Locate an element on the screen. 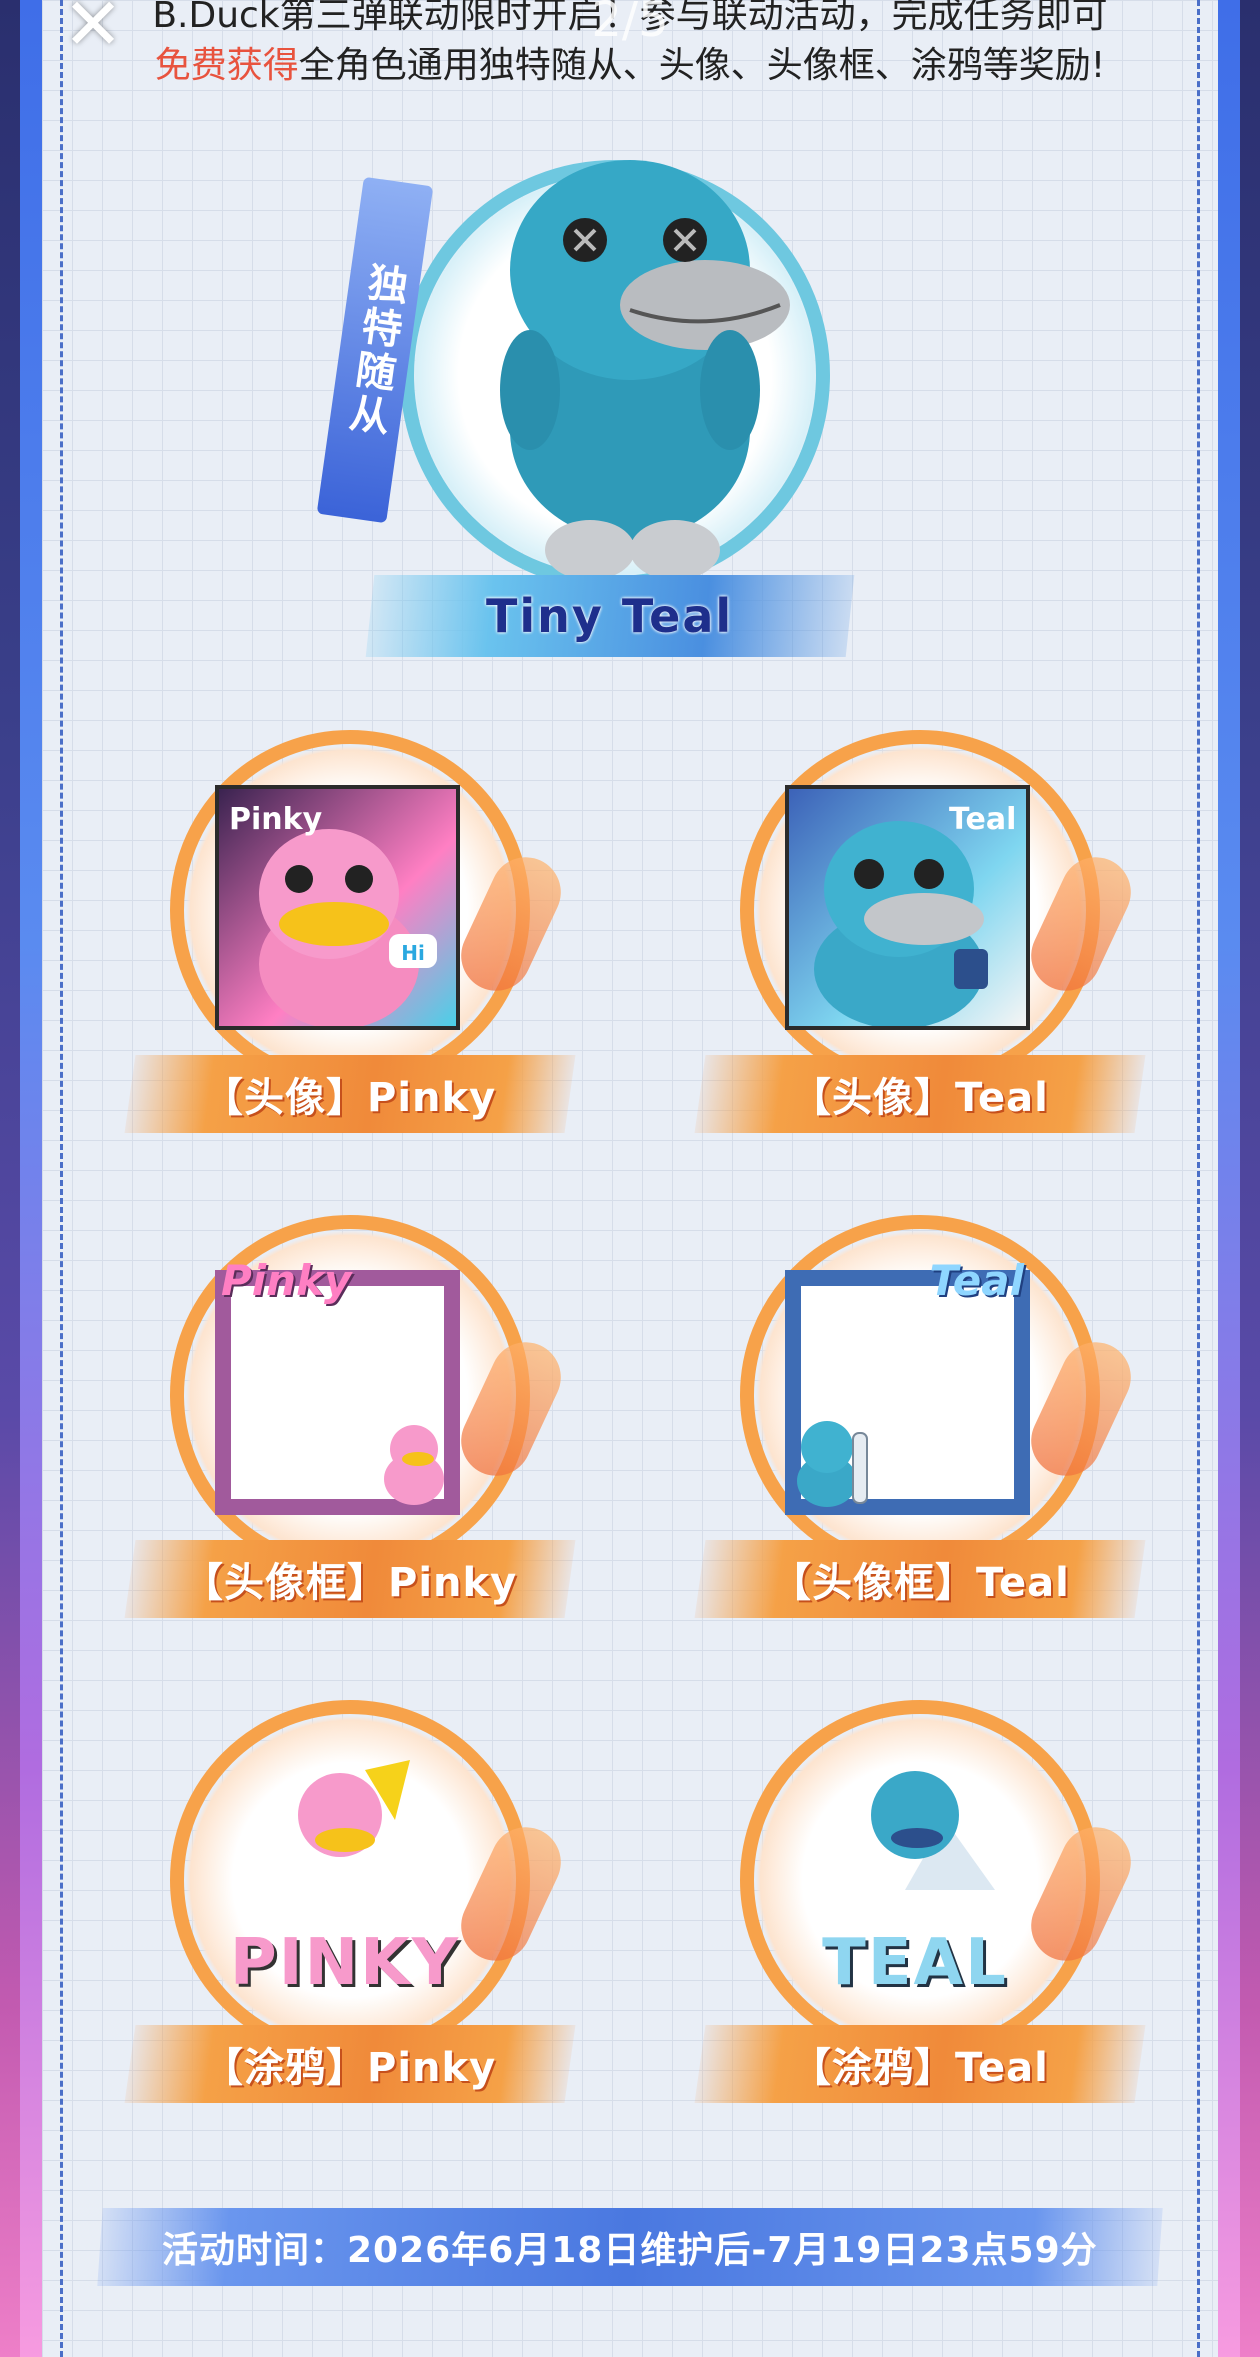 The width and height of the screenshot is (1260, 2357). hero-name-banner: Tiny Teal is located at coordinates (610, 616).